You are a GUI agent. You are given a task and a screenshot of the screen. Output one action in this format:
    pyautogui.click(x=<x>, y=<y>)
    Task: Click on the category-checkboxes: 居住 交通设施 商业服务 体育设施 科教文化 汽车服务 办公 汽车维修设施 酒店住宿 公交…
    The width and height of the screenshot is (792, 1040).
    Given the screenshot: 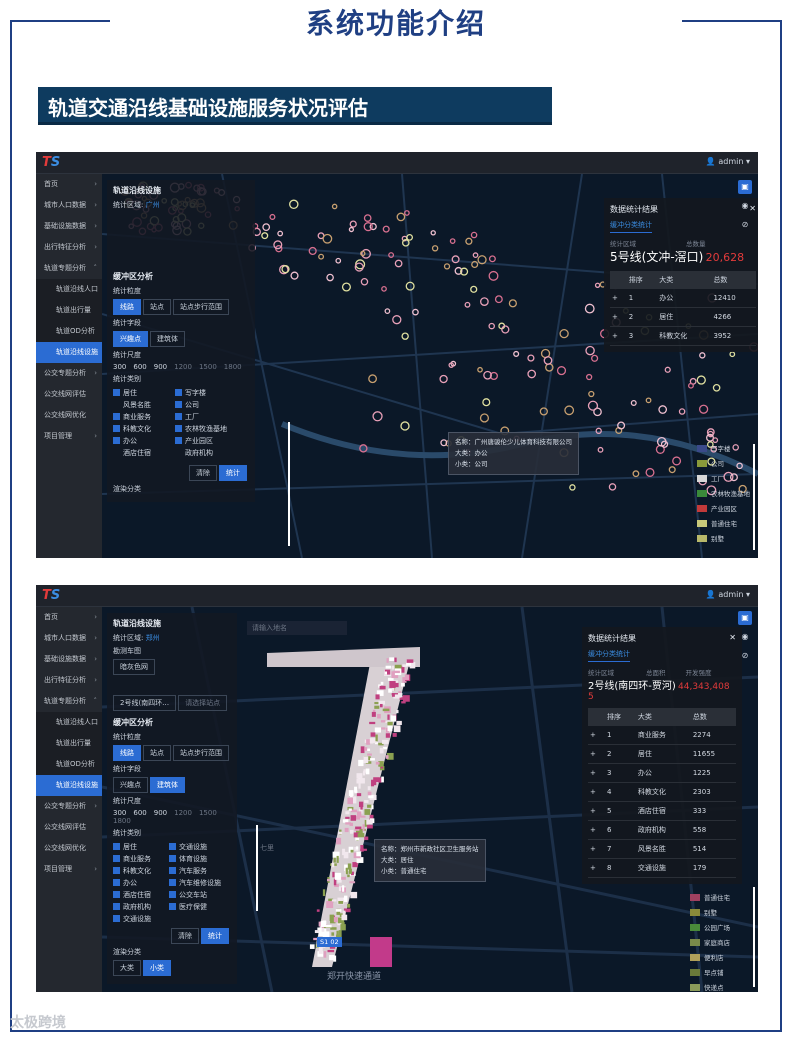 What is the action you would take?
    pyautogui.click(x=172, y=883)
    